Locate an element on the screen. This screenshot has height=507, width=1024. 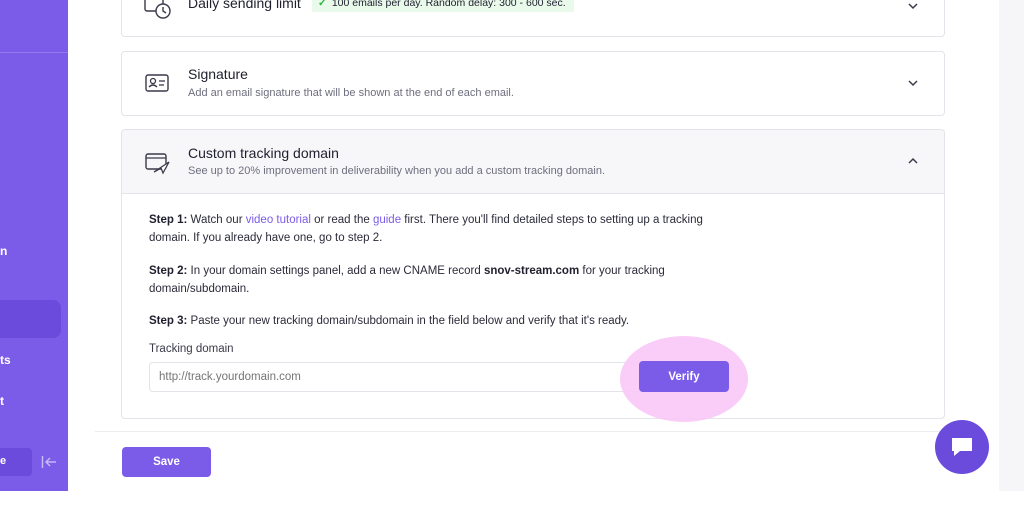
step-3-label: Step 3: is located at coordinates (168, 321).